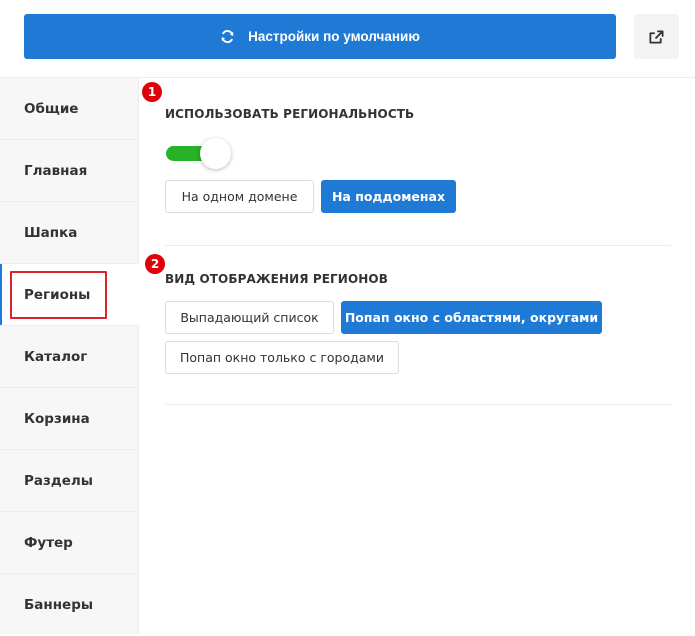  I want to click on sidebar-item-label: Баннеры, so click(59, 605).